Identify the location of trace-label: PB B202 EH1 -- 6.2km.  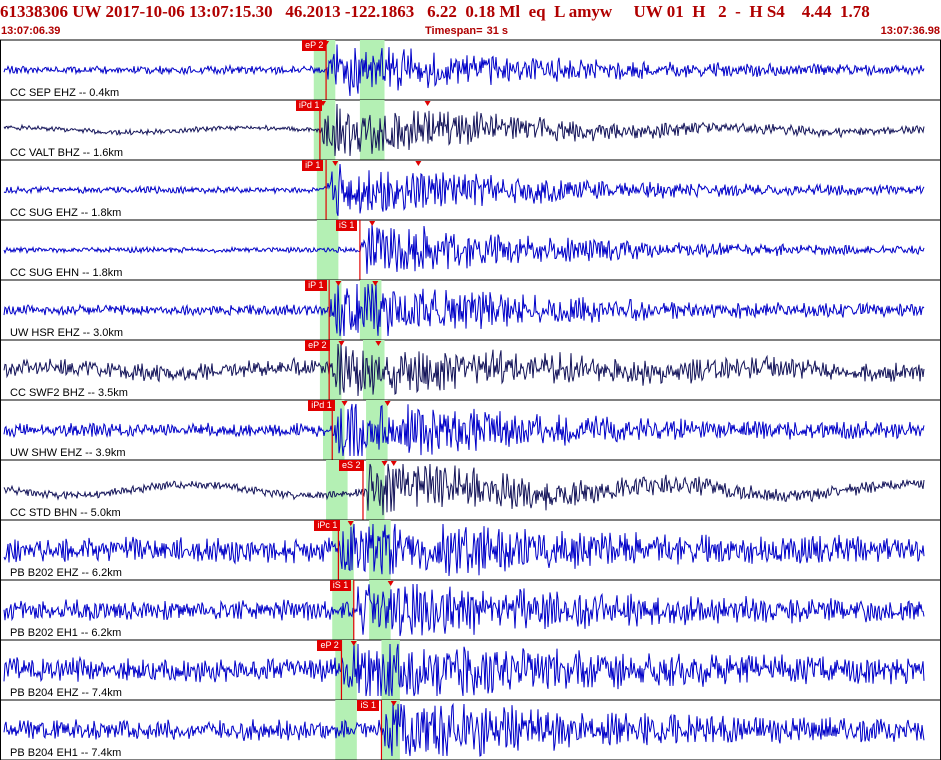
(66, 633).